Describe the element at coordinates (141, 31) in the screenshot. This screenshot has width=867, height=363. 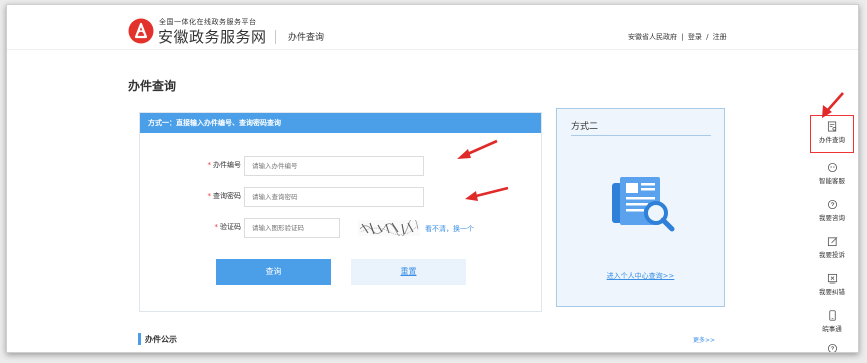
I see `site-logo-icon` at that location.